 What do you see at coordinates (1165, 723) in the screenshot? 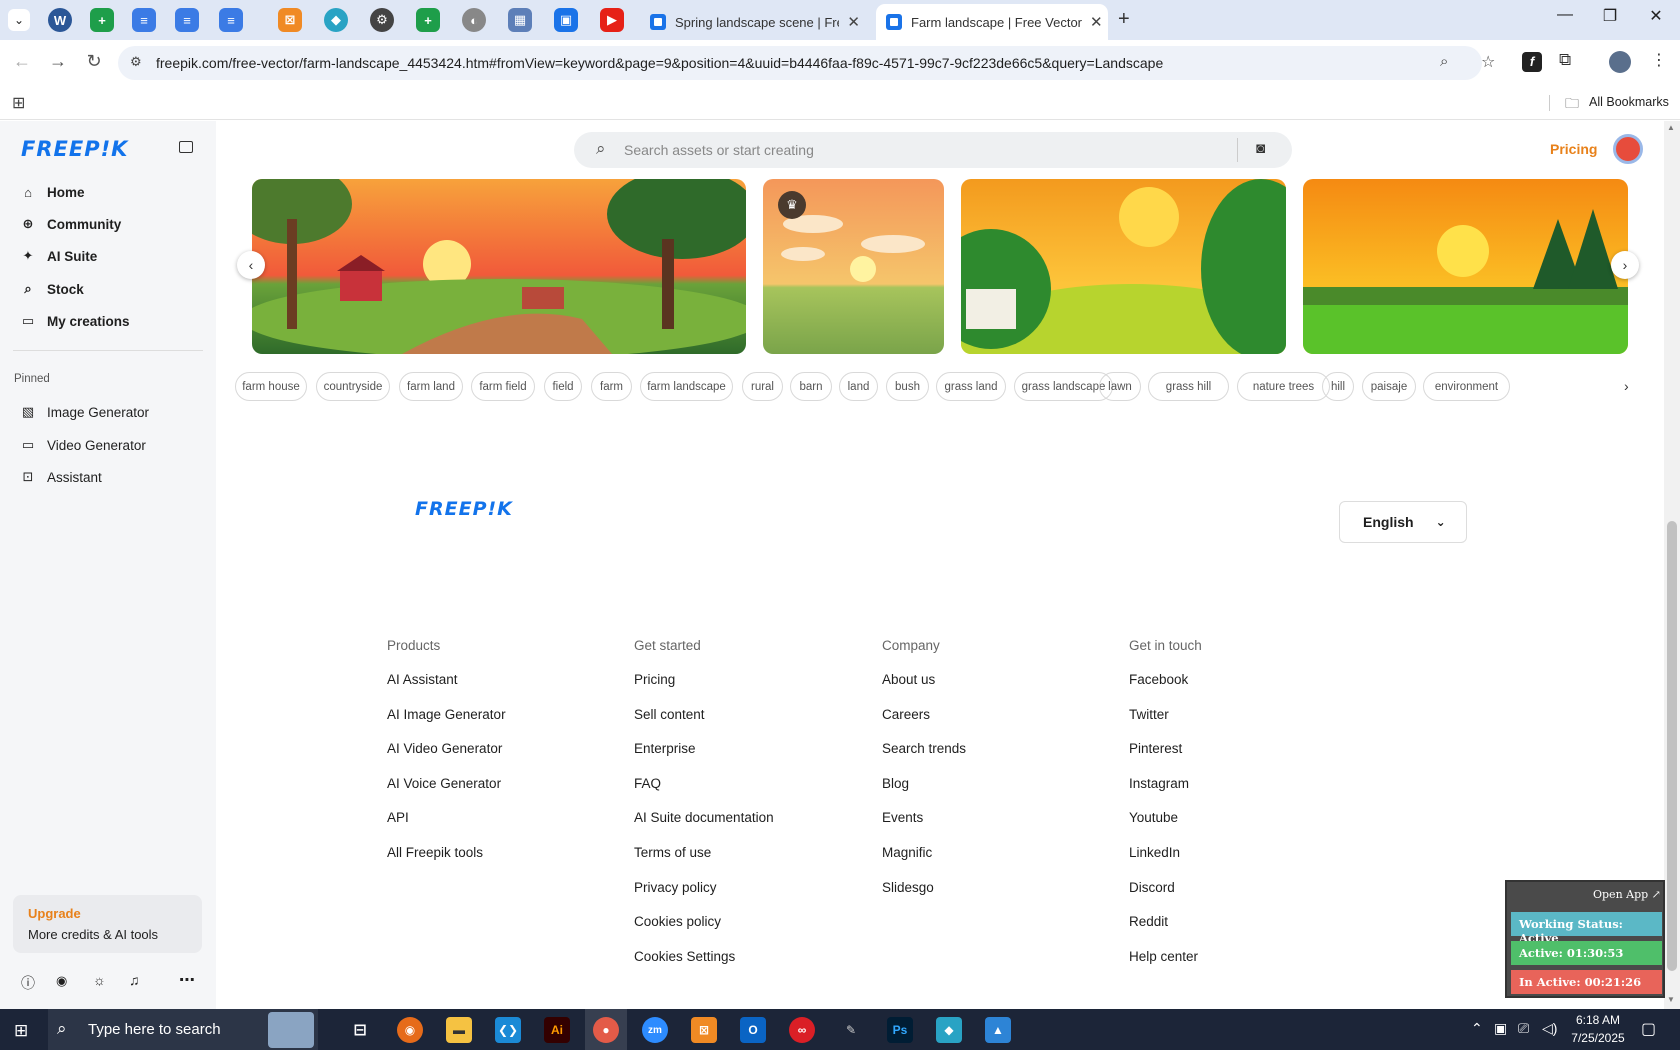
I see `footer-link: Twitter` at bounding box center [1165, 723].